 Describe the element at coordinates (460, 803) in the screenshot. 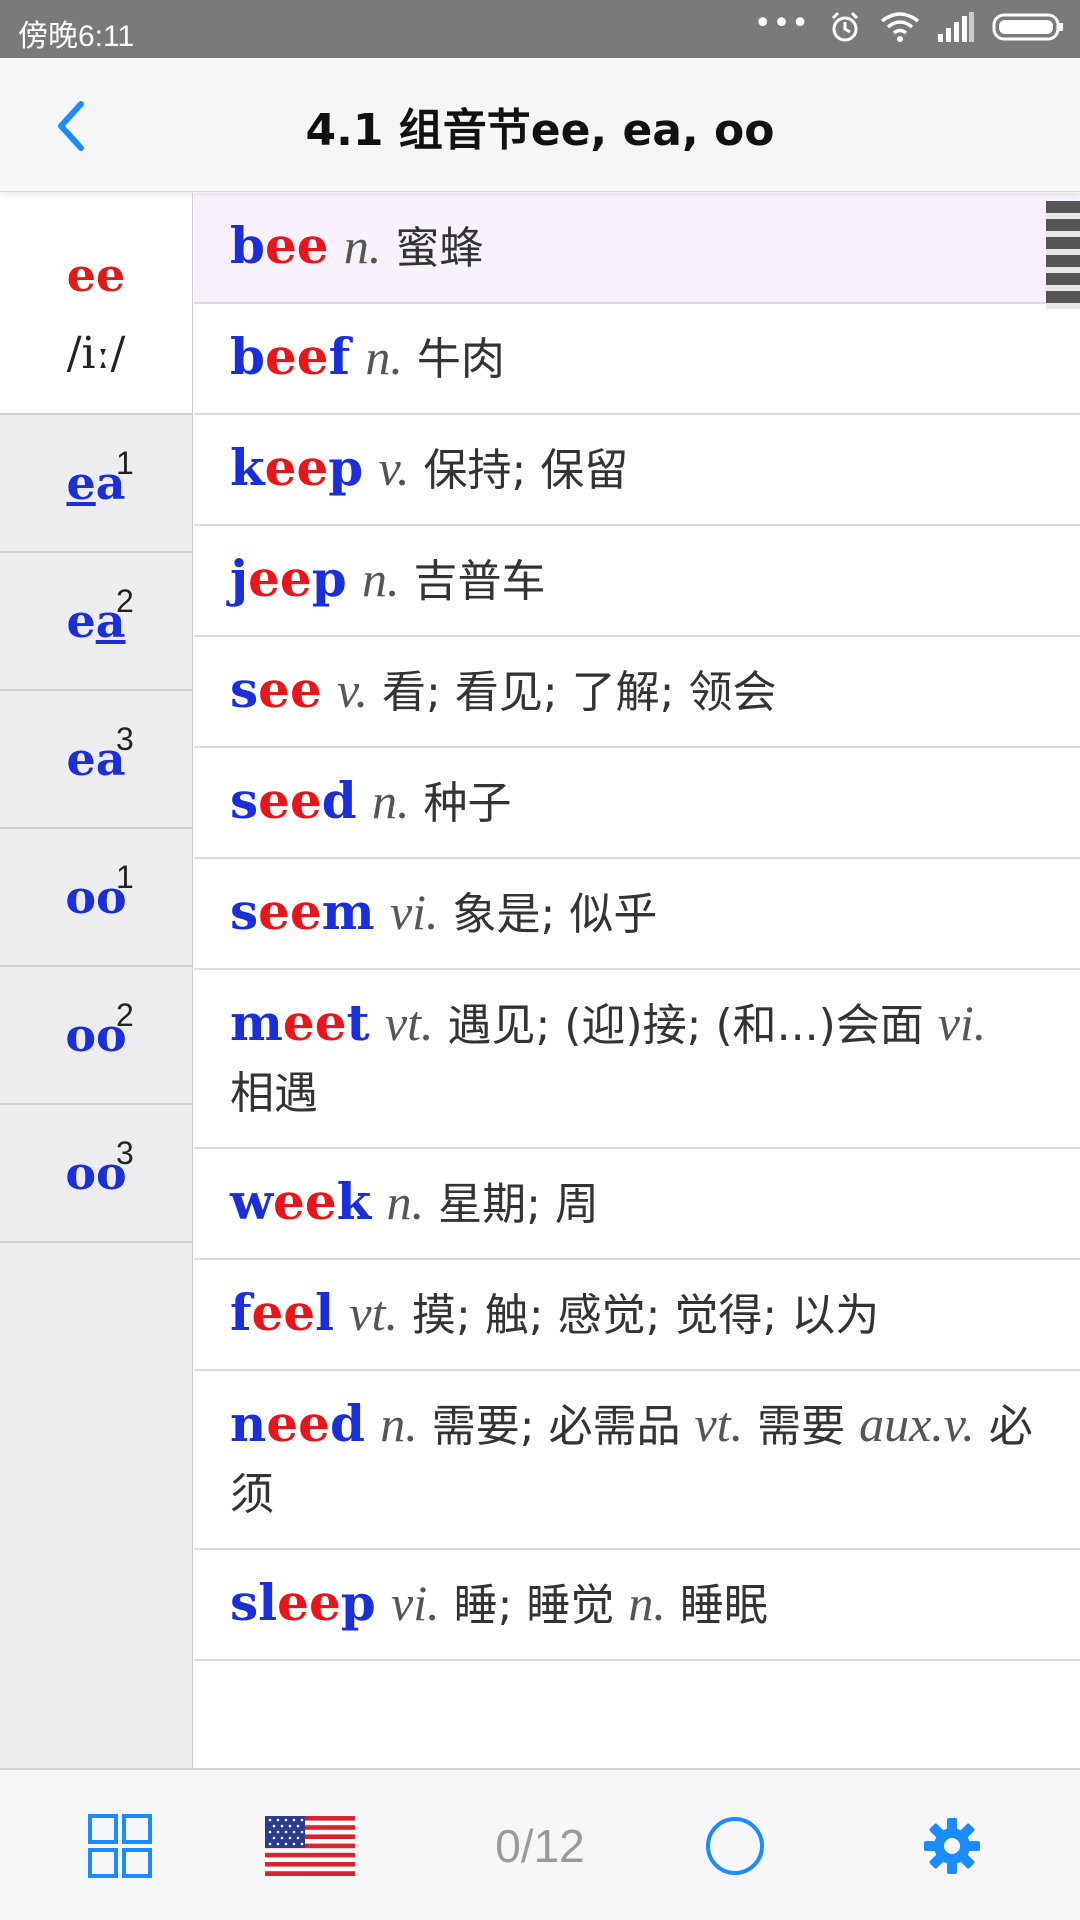

I see `definition: 种子` at that location.